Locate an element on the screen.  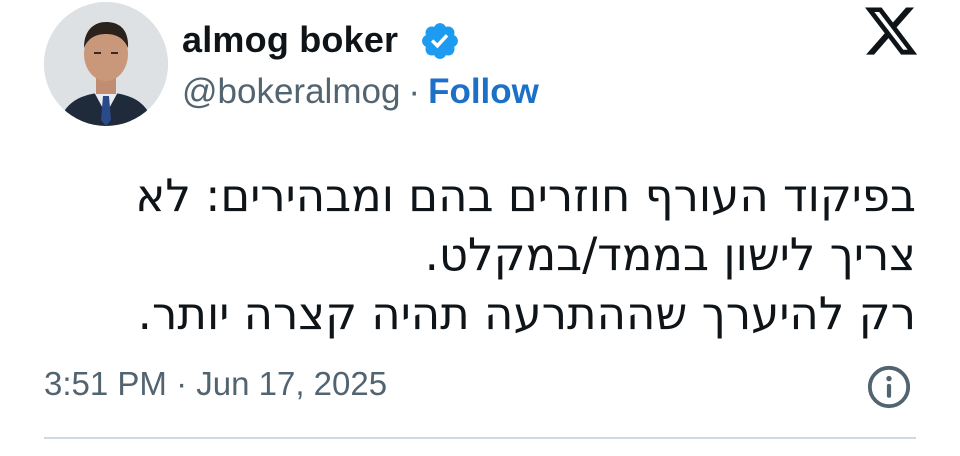
tweet-line-1: בפיקוד העורף חוזרים בהם ומבהירים: לא is located at coordinates (525, 195).